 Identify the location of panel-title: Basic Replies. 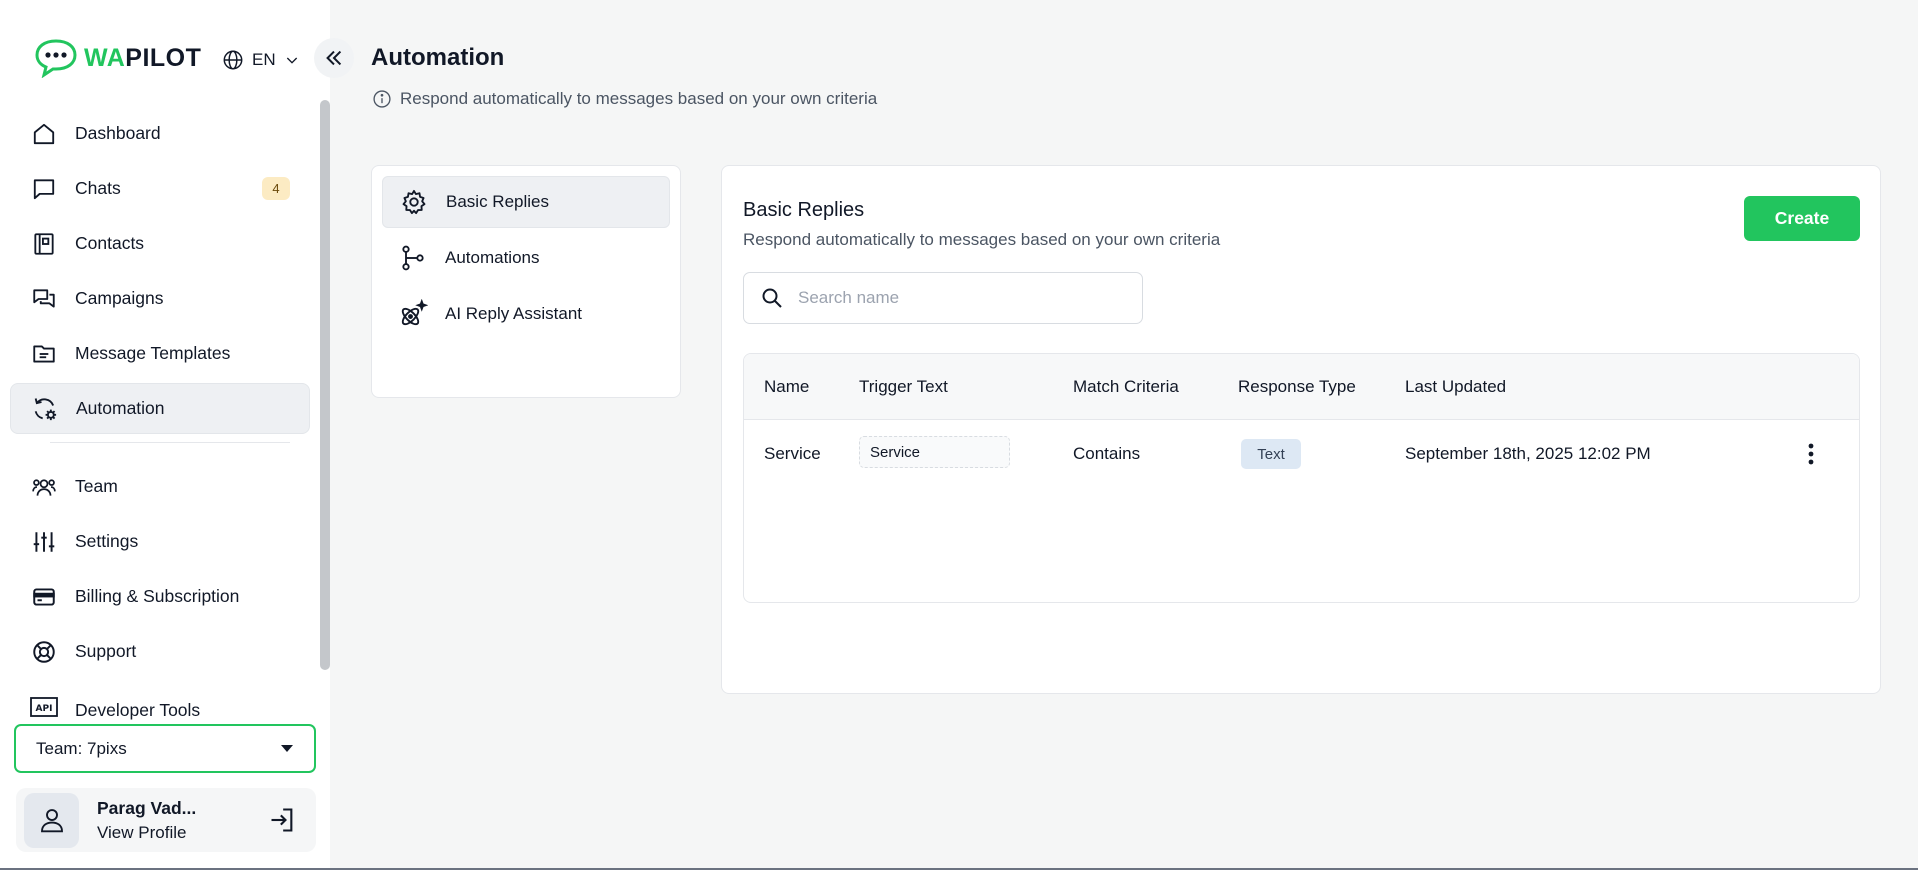
(804, 210).